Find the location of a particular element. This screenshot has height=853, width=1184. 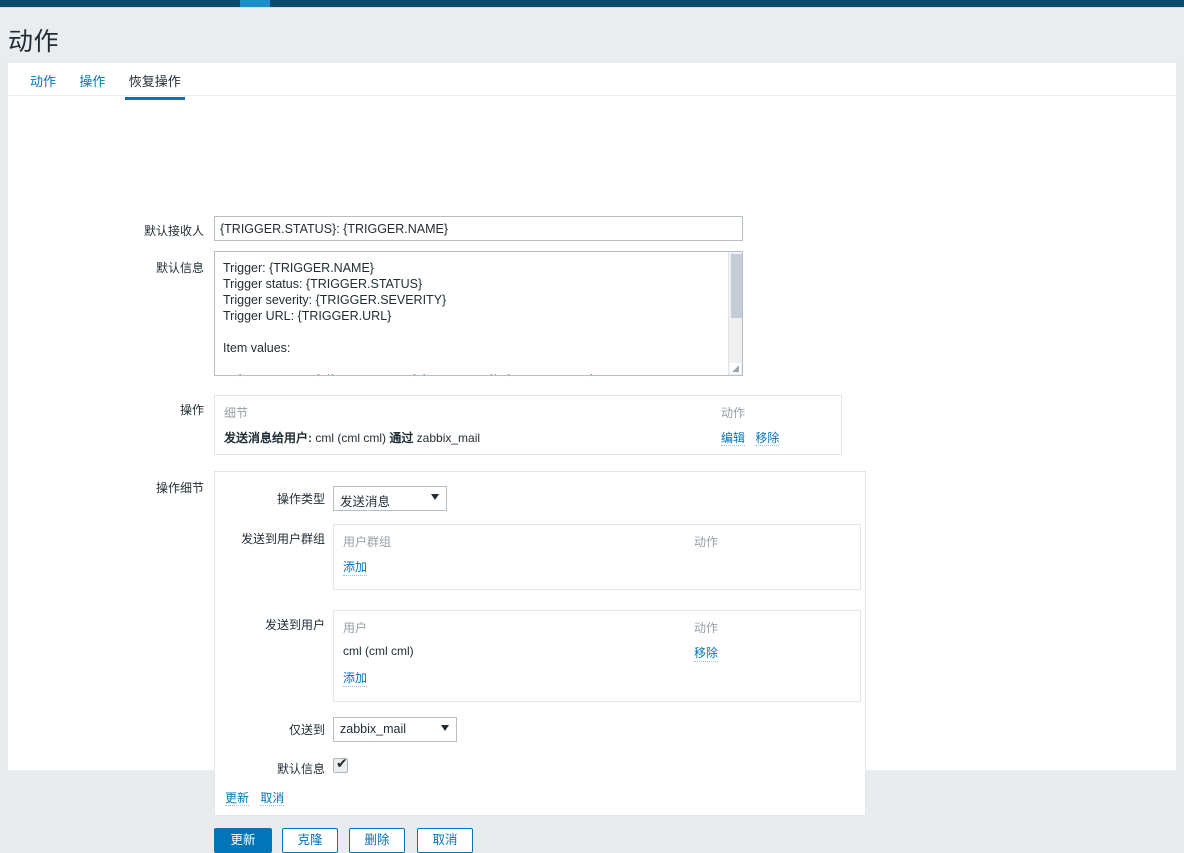

remove-user-link: 移除 is located at coordinates (706, 653).